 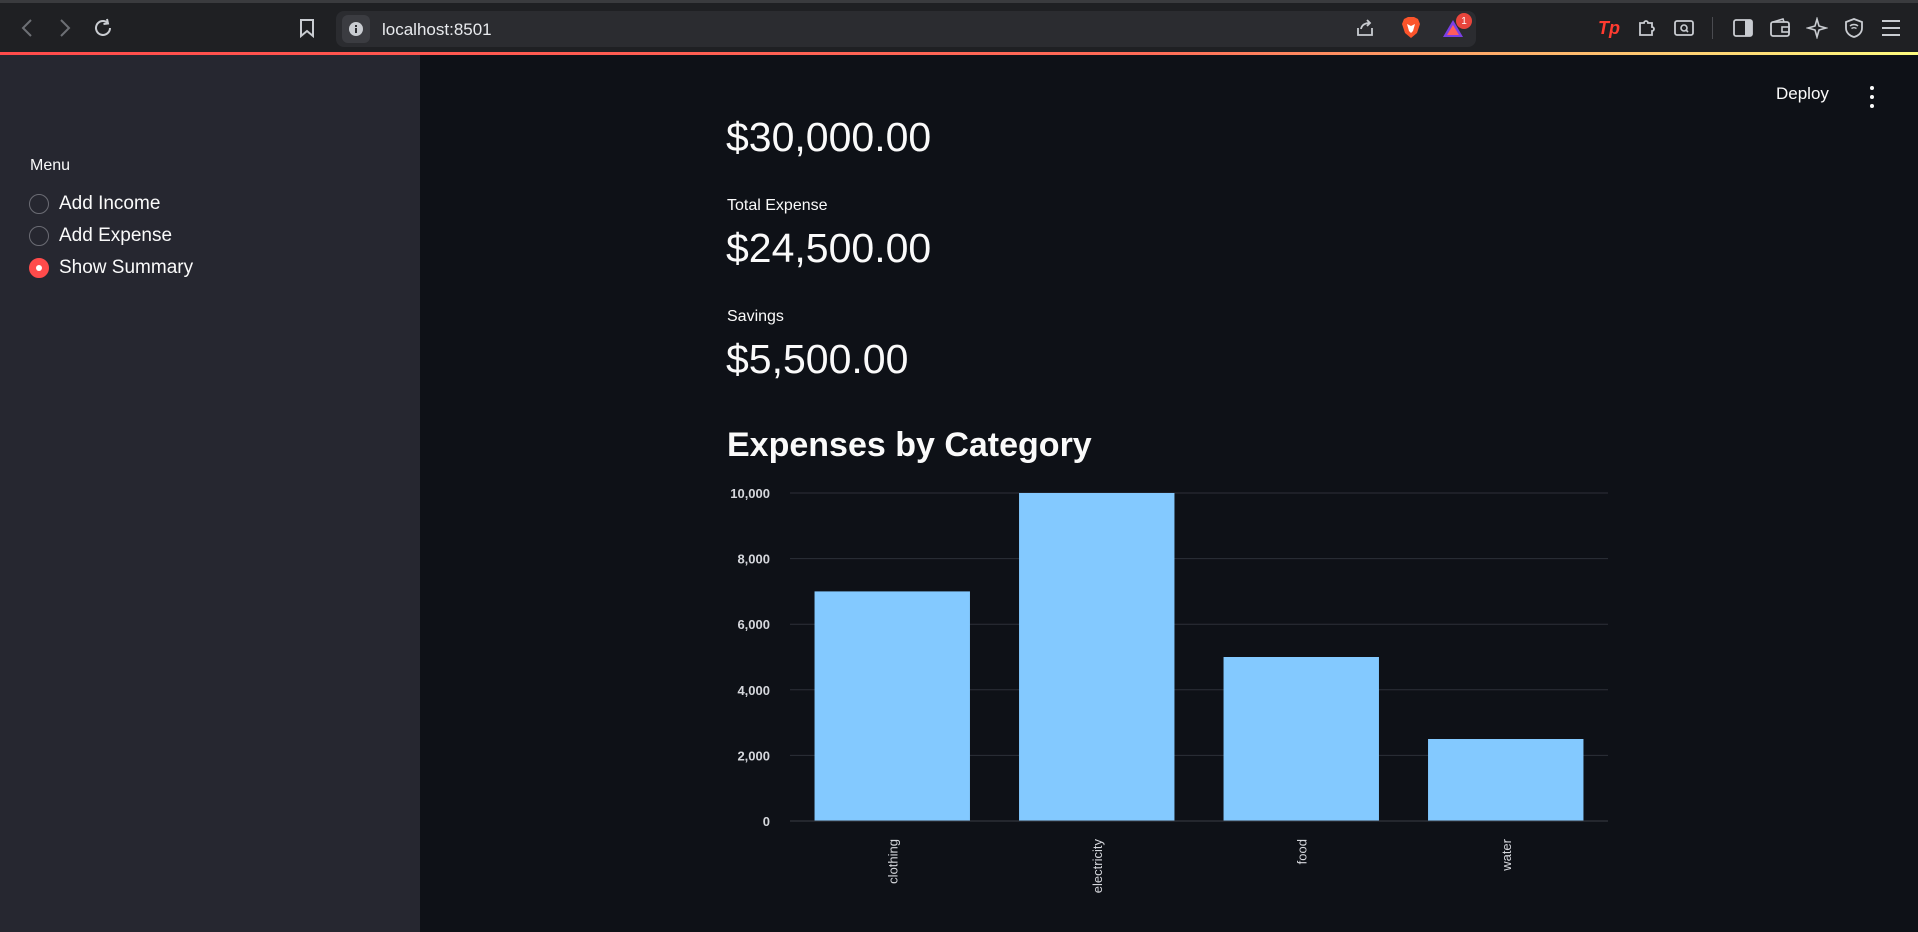 I want to click on vpn-icon, so click(x=1854, y=28).